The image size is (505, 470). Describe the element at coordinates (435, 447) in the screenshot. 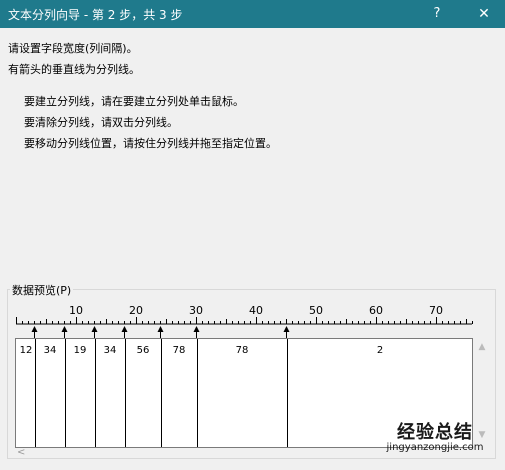

I see `watermark-url: jingyanzongjie.com` at that location.